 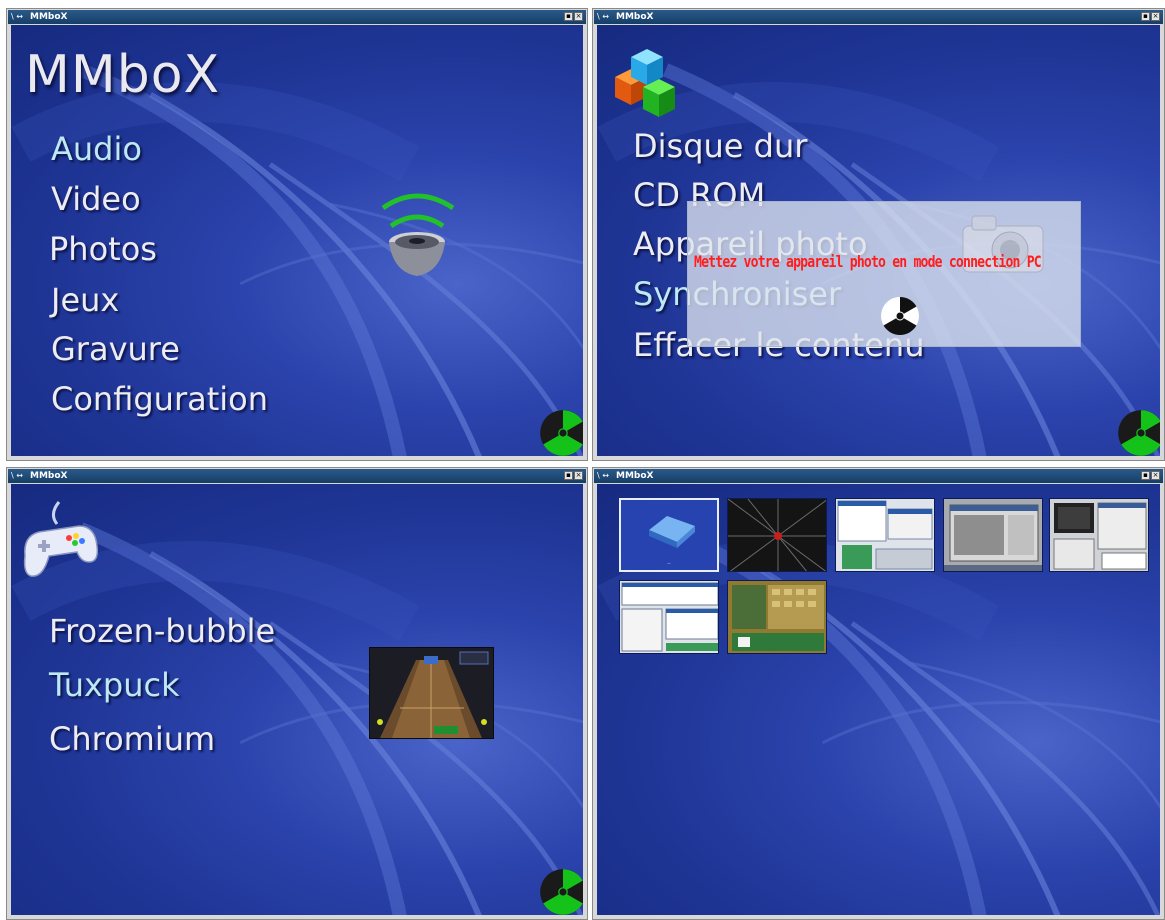 I want to click on gamepad-icon, so click(x=61, y=539).